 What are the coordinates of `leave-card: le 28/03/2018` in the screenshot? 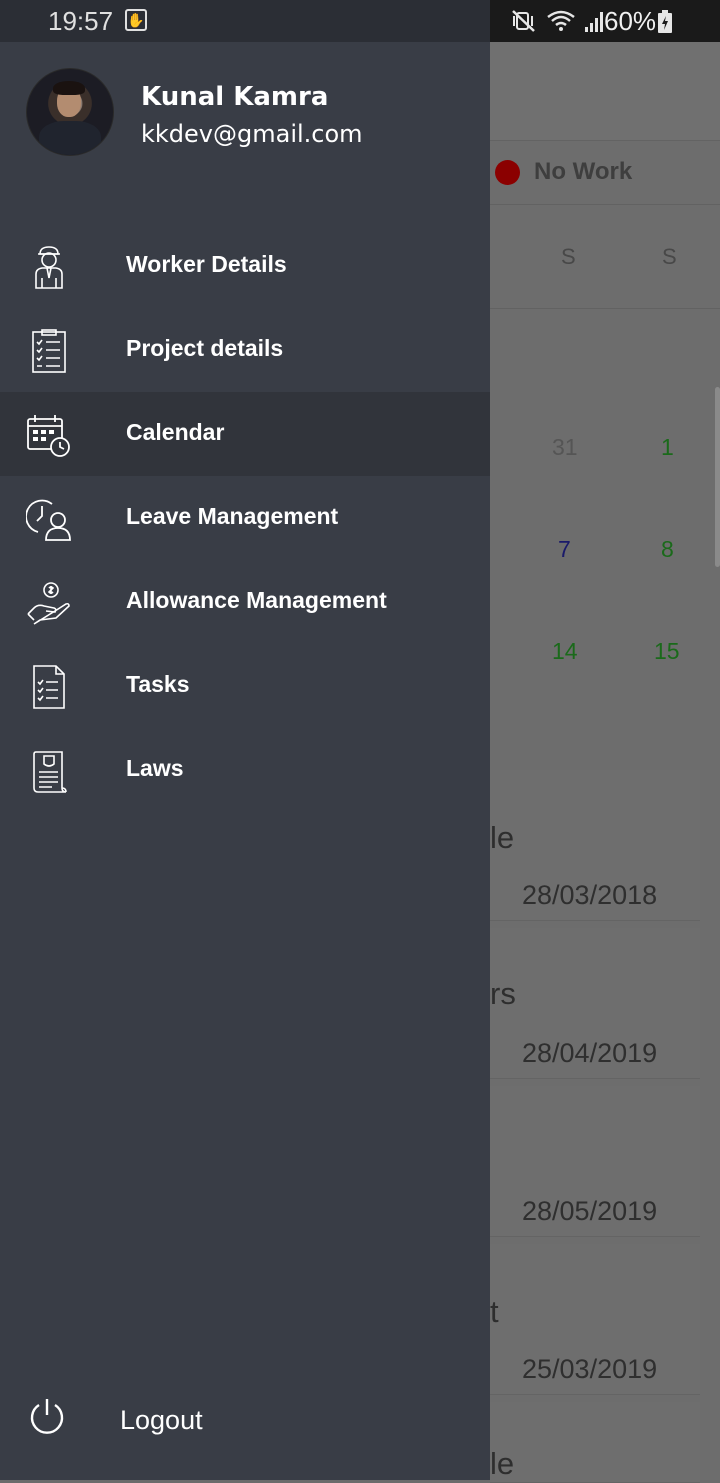 It's located at (595, 845).